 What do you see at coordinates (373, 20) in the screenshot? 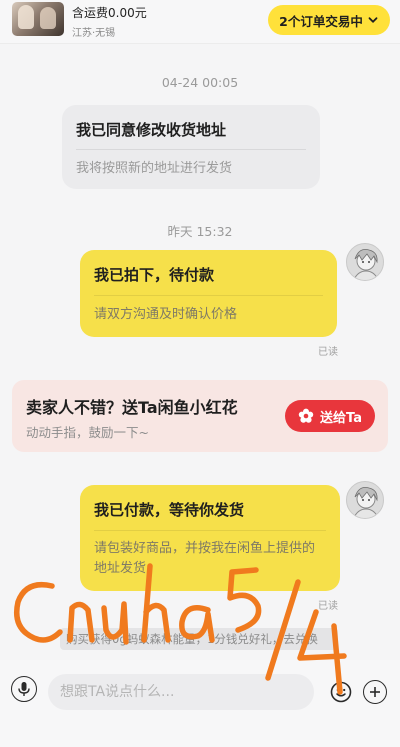
I see `chevron-down-icon` at bounding box center [373, 20].